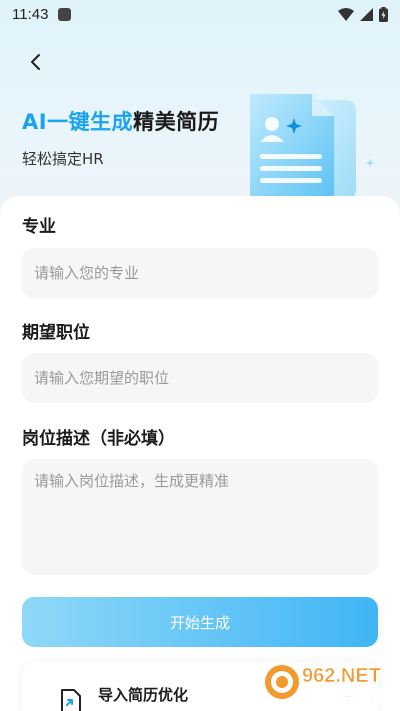 The height and width of the screenshot is (711, 400). Describe the element at coordinates (341, 676) in the screenshot. I see `svg-text: 962.NET` at that location.